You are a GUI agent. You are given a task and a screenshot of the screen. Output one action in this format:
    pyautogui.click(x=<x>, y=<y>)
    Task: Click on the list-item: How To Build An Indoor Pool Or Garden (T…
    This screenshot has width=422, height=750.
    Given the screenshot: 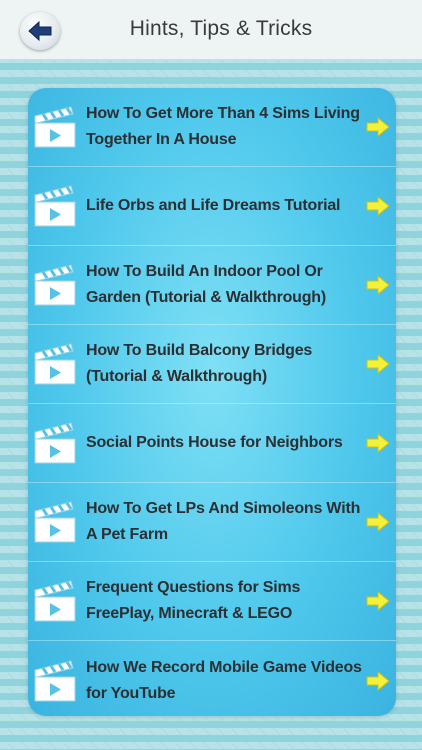 What is the action you would take?
    pyautogui.click(x=212, y=285)
    